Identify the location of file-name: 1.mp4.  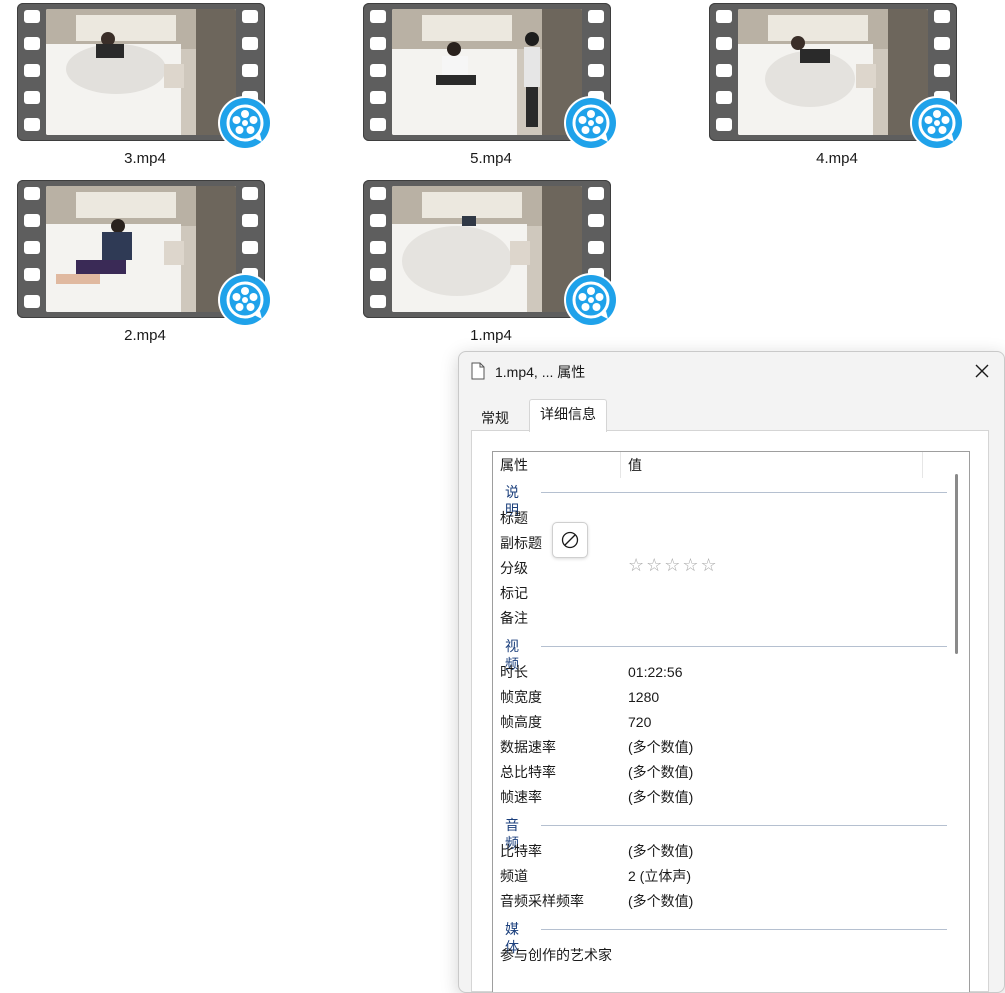
(491, 335).